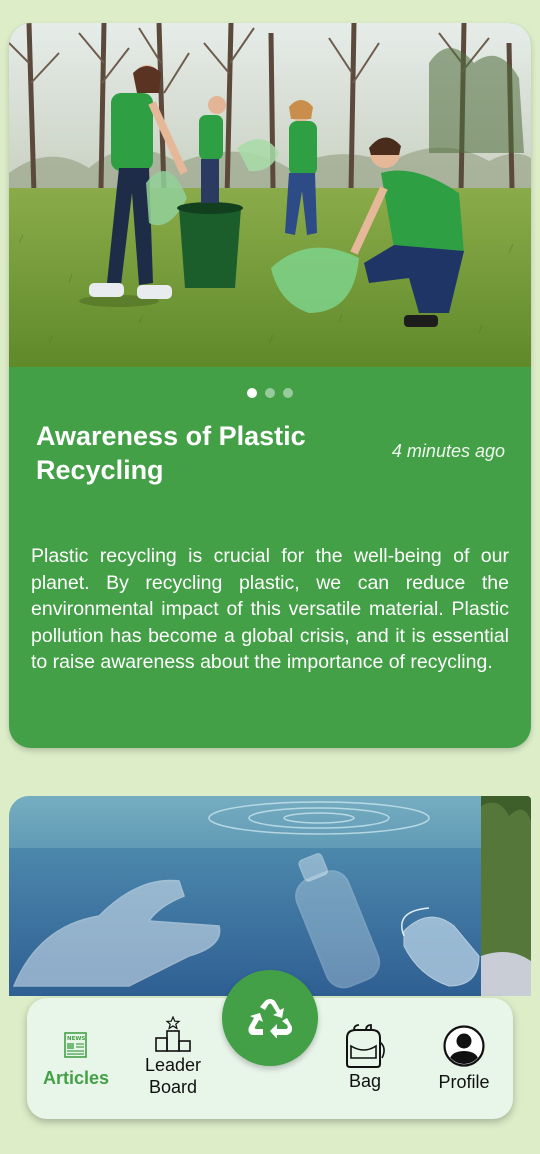  What do you see at coordinates (75, 1045) in the screenshot?
I see `news-icon: NEWS` at bounding box center [75, 1045].